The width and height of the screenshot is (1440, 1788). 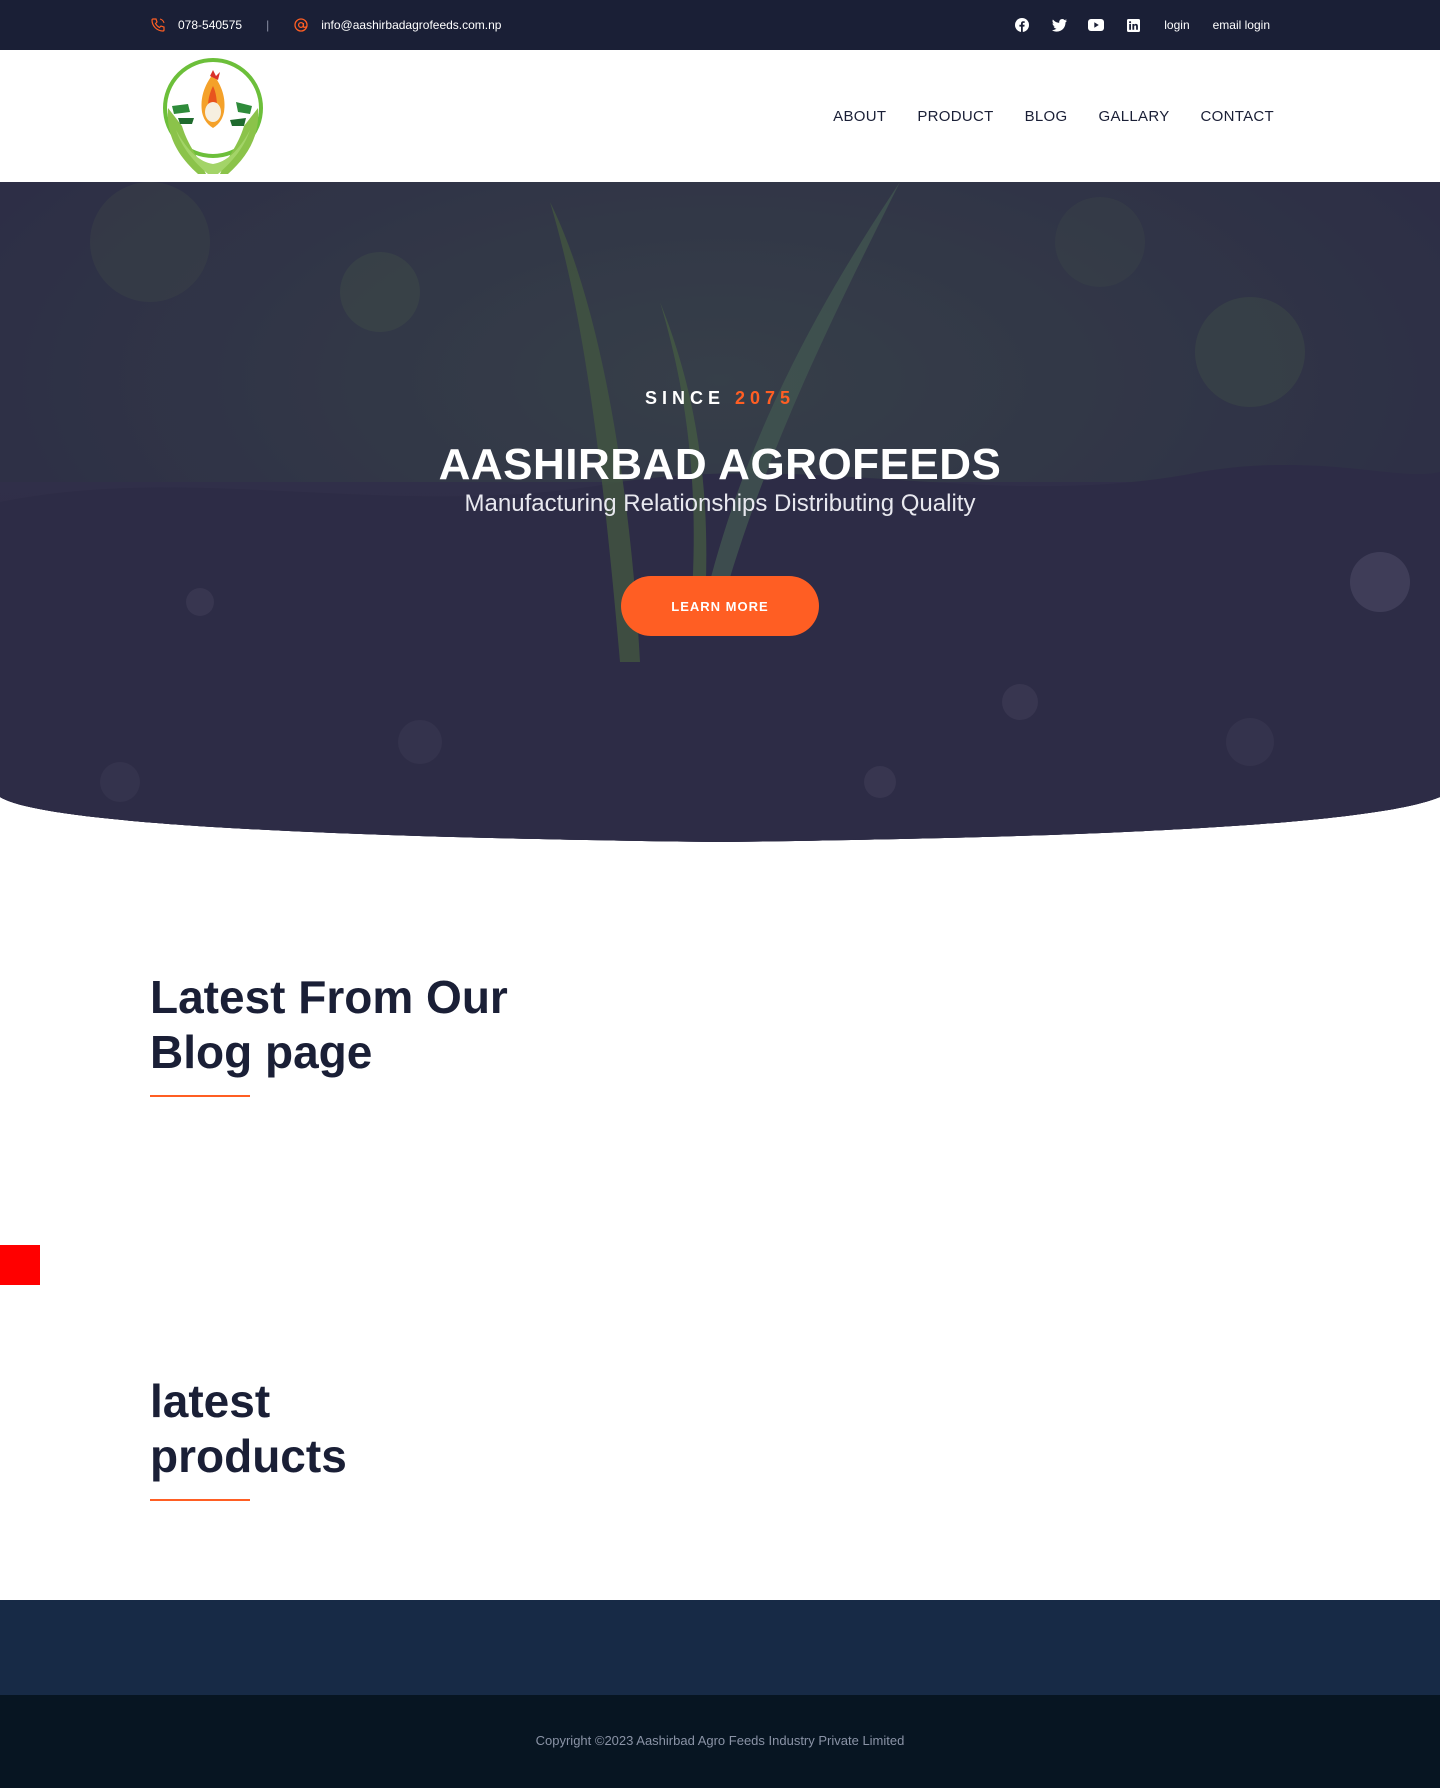 I want to click on linkedin-icon, so click(x=1133, y=25).